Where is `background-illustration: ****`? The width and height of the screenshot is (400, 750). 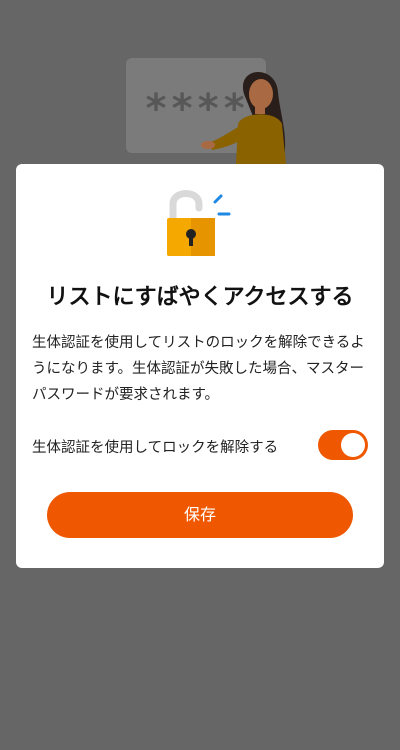 background-illustration: **** is located at coordinates (206, 111).